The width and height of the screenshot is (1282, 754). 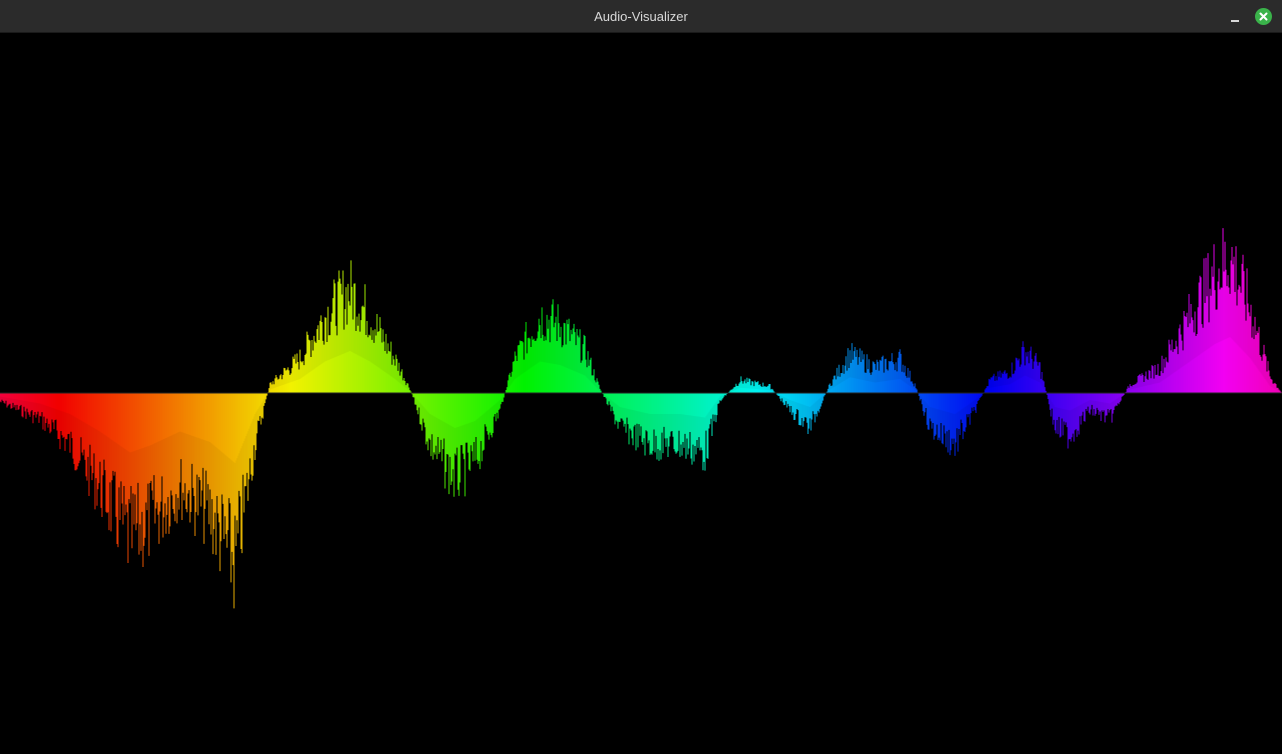 I want to click on close-icon, so click(x=1263, y=16).